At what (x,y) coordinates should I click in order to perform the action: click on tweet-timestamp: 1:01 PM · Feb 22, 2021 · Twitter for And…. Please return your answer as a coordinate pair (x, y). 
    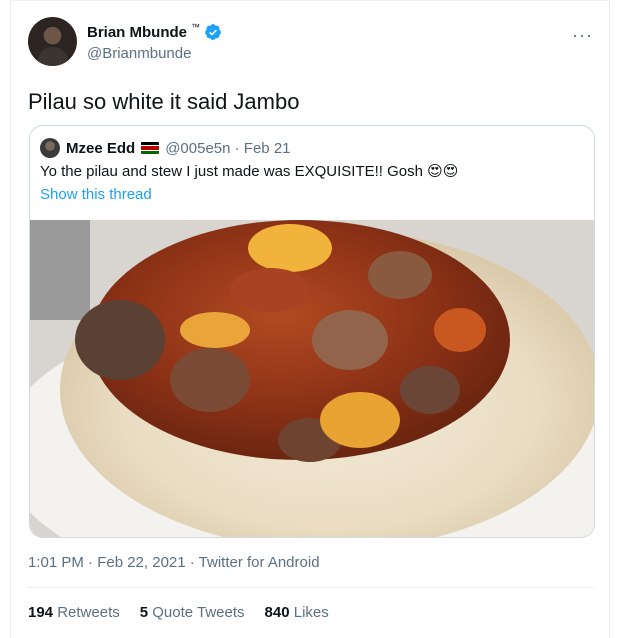
    Looking at the image, I should click on (174, 562).